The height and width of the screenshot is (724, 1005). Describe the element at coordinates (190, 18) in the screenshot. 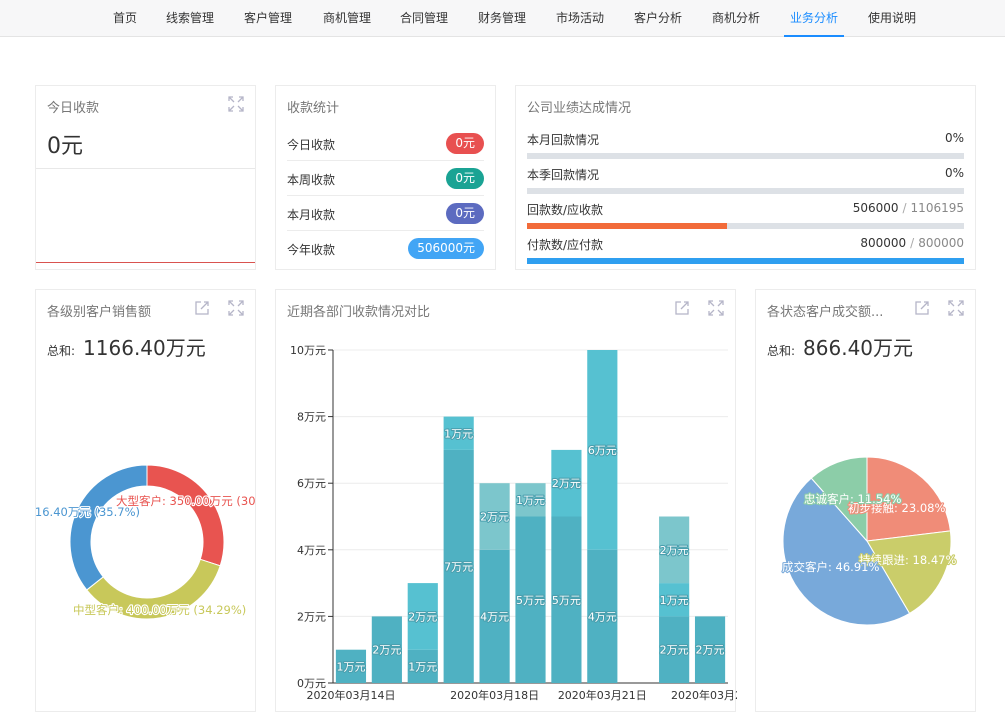

I see `nav-item-leads: 线索管理` at that location.